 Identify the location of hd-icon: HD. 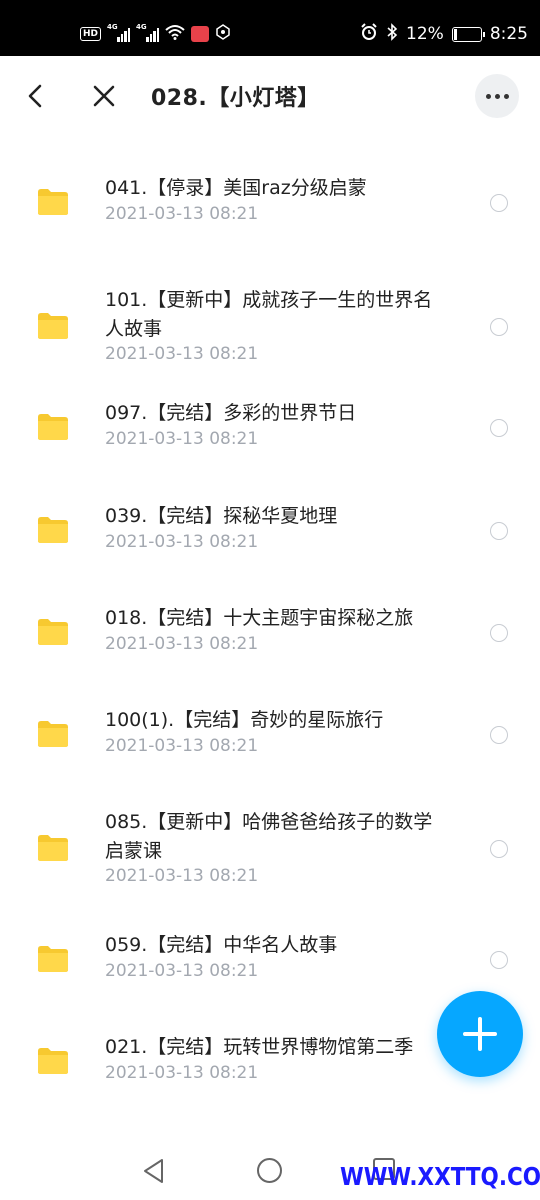
(91, 34).